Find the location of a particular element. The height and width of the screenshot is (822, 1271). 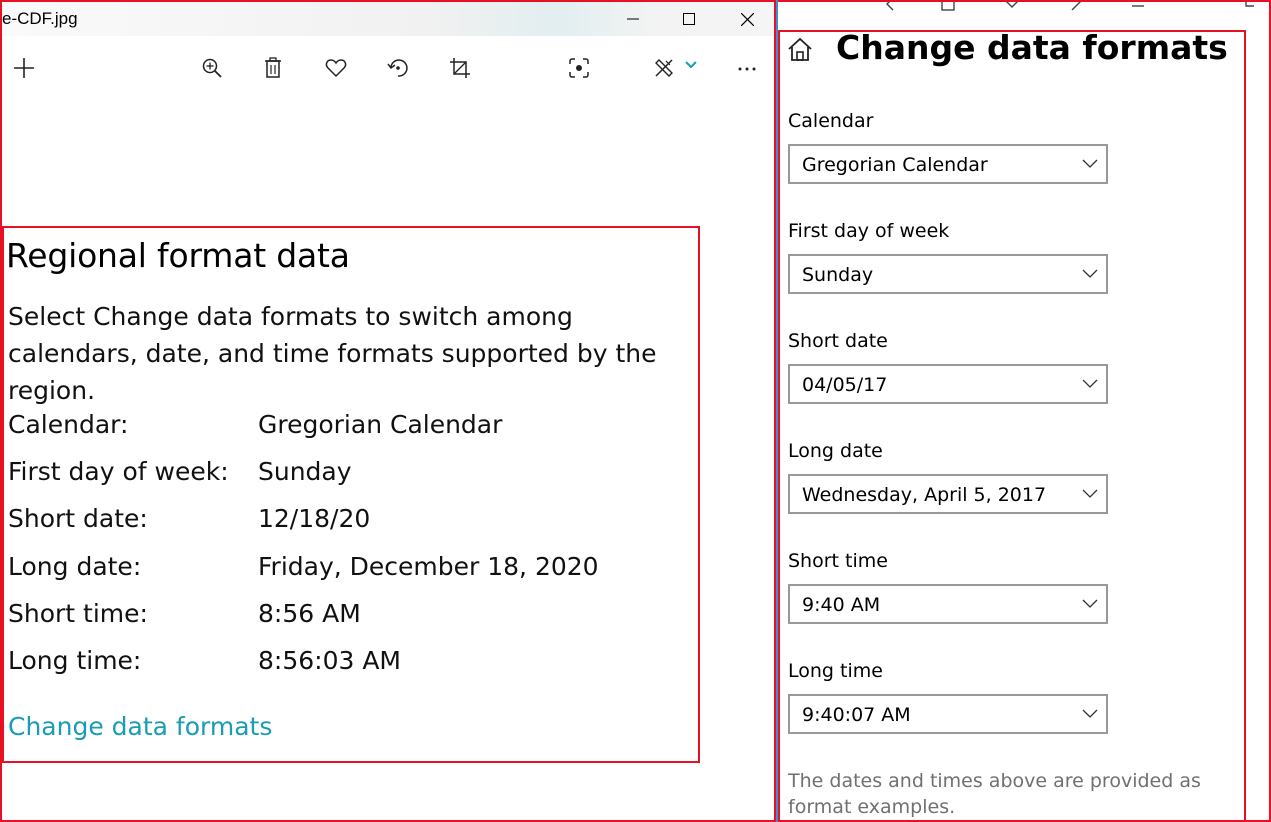

rotate-icon is located at coordinates (397, 68).